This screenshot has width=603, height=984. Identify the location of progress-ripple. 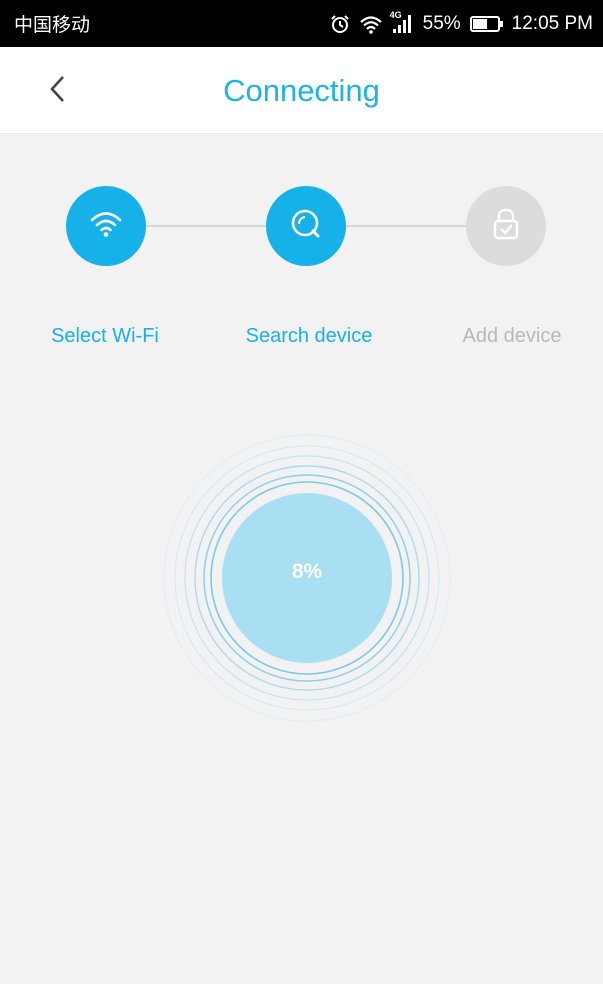
(307, 578).